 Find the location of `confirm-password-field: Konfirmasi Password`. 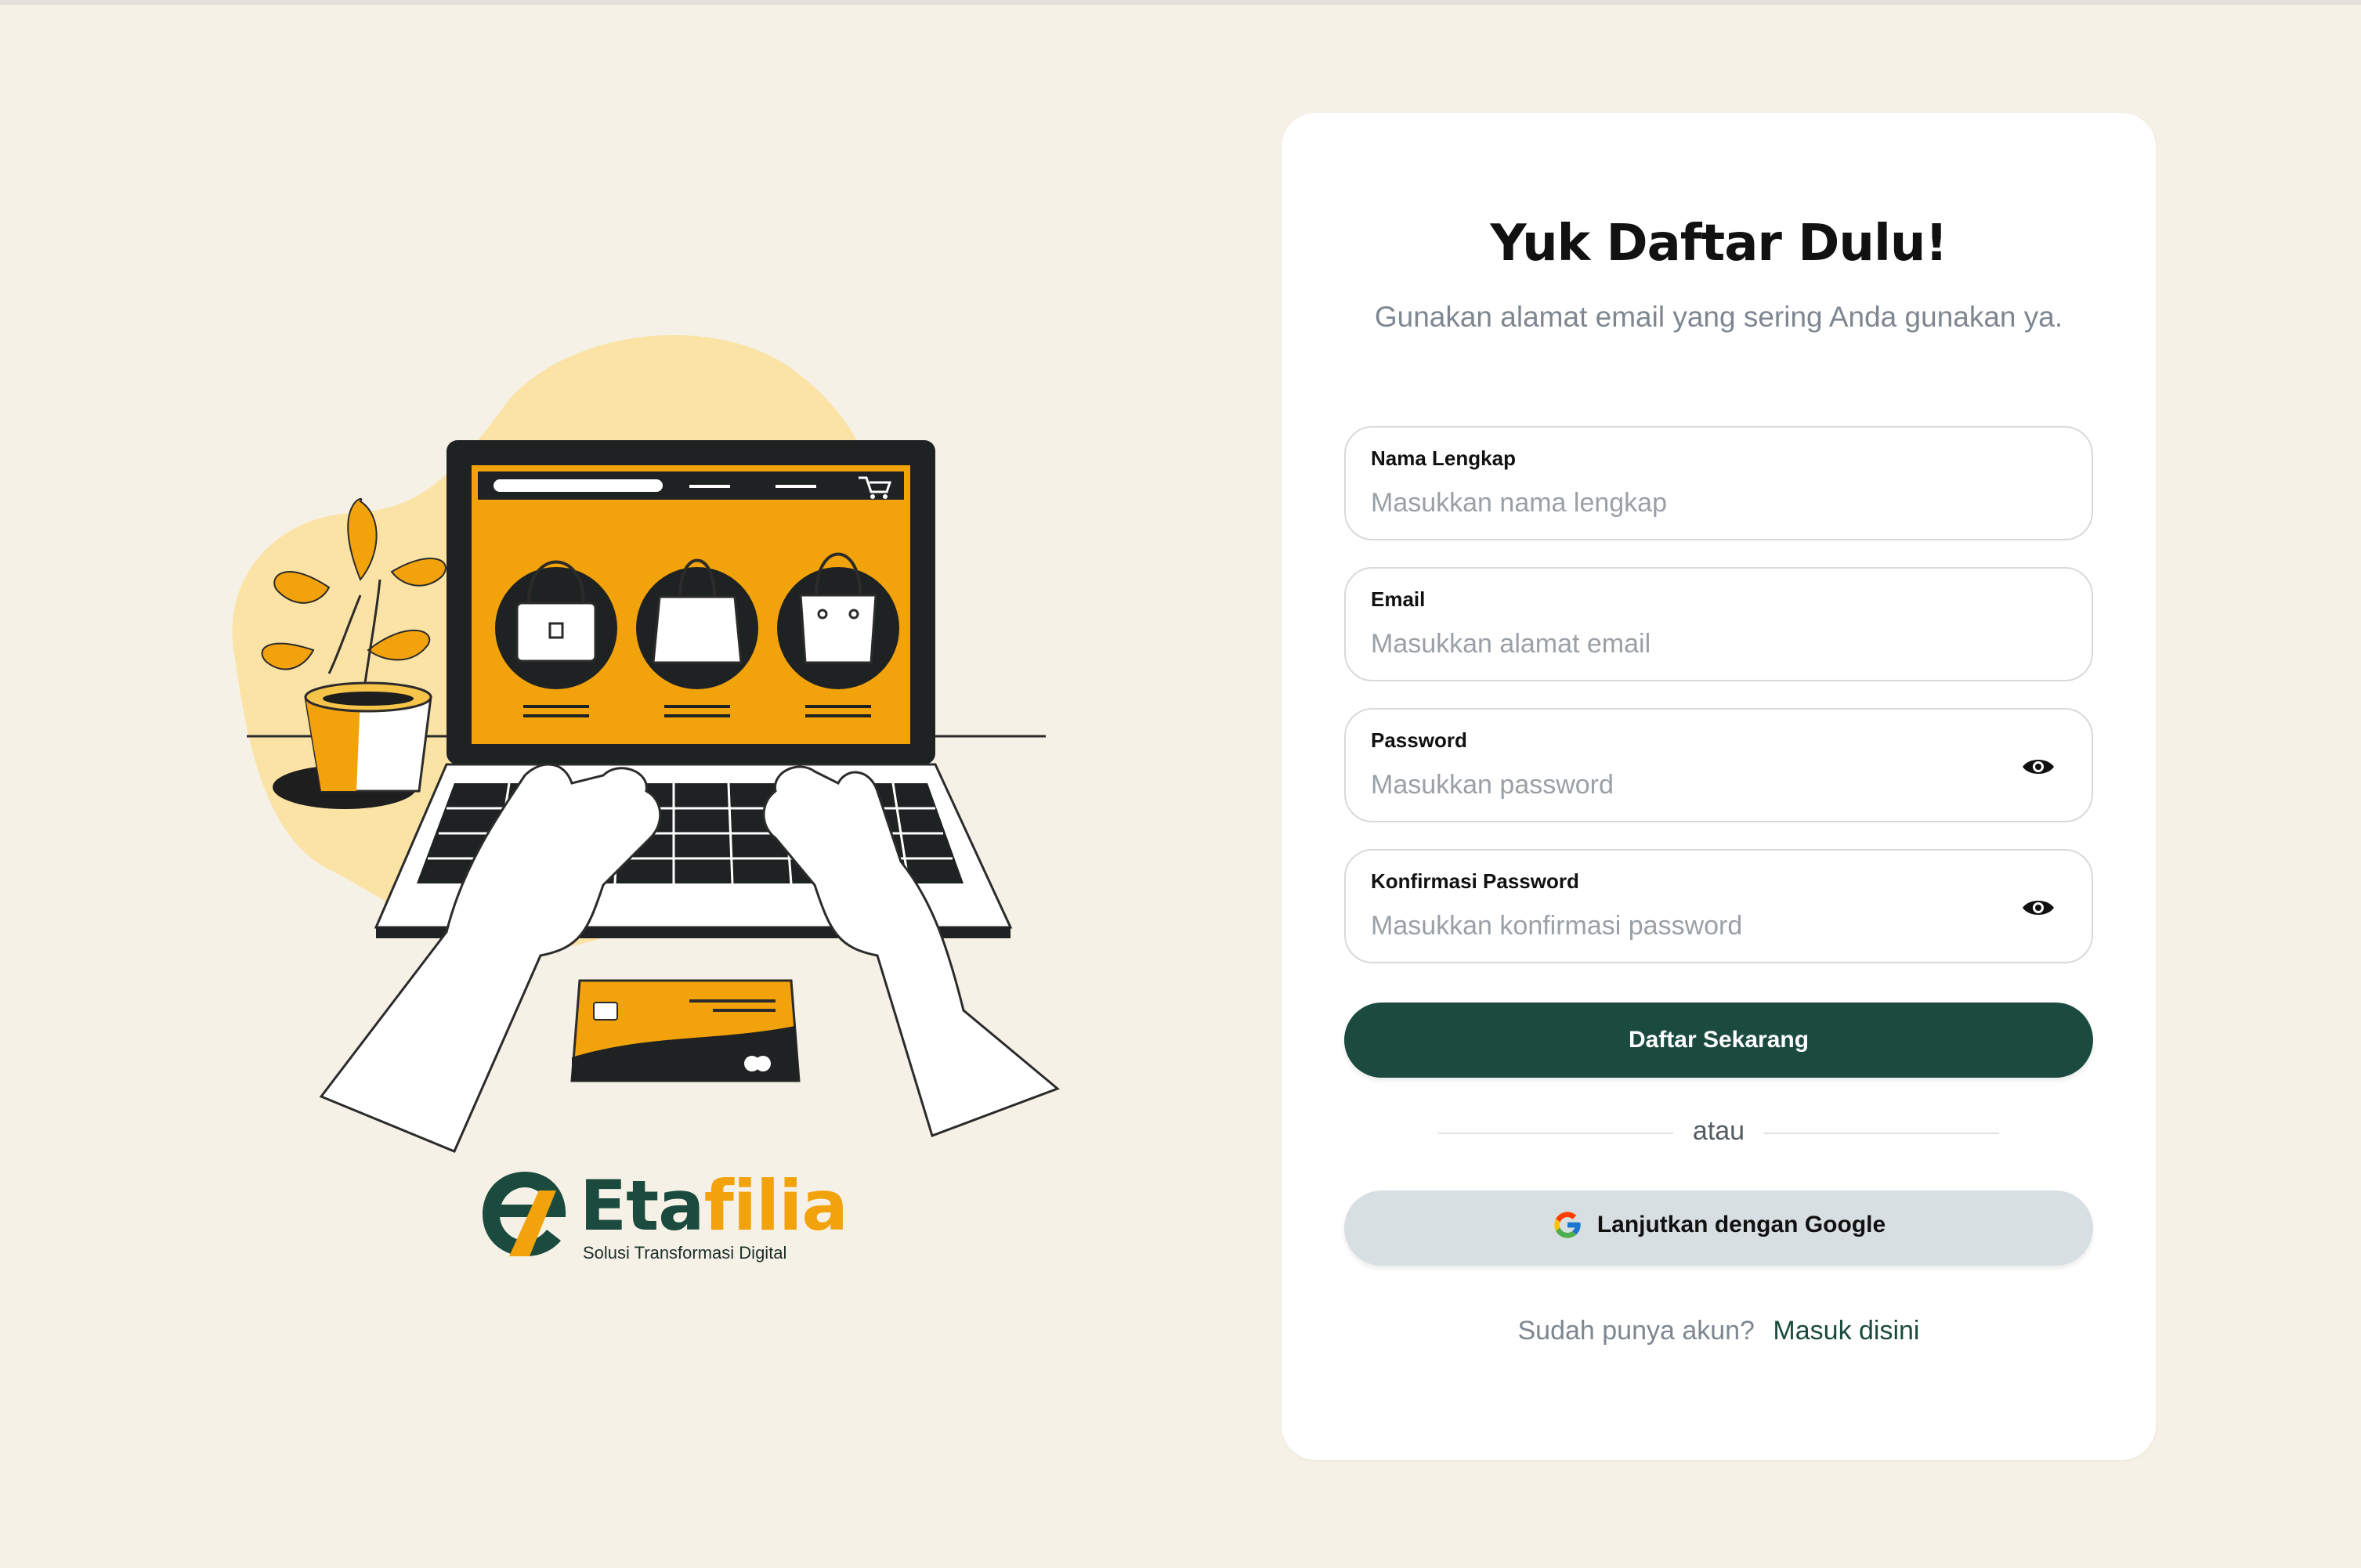

confirm-password-field: Konfirmasi Password is located at coordinates (1718, 906).